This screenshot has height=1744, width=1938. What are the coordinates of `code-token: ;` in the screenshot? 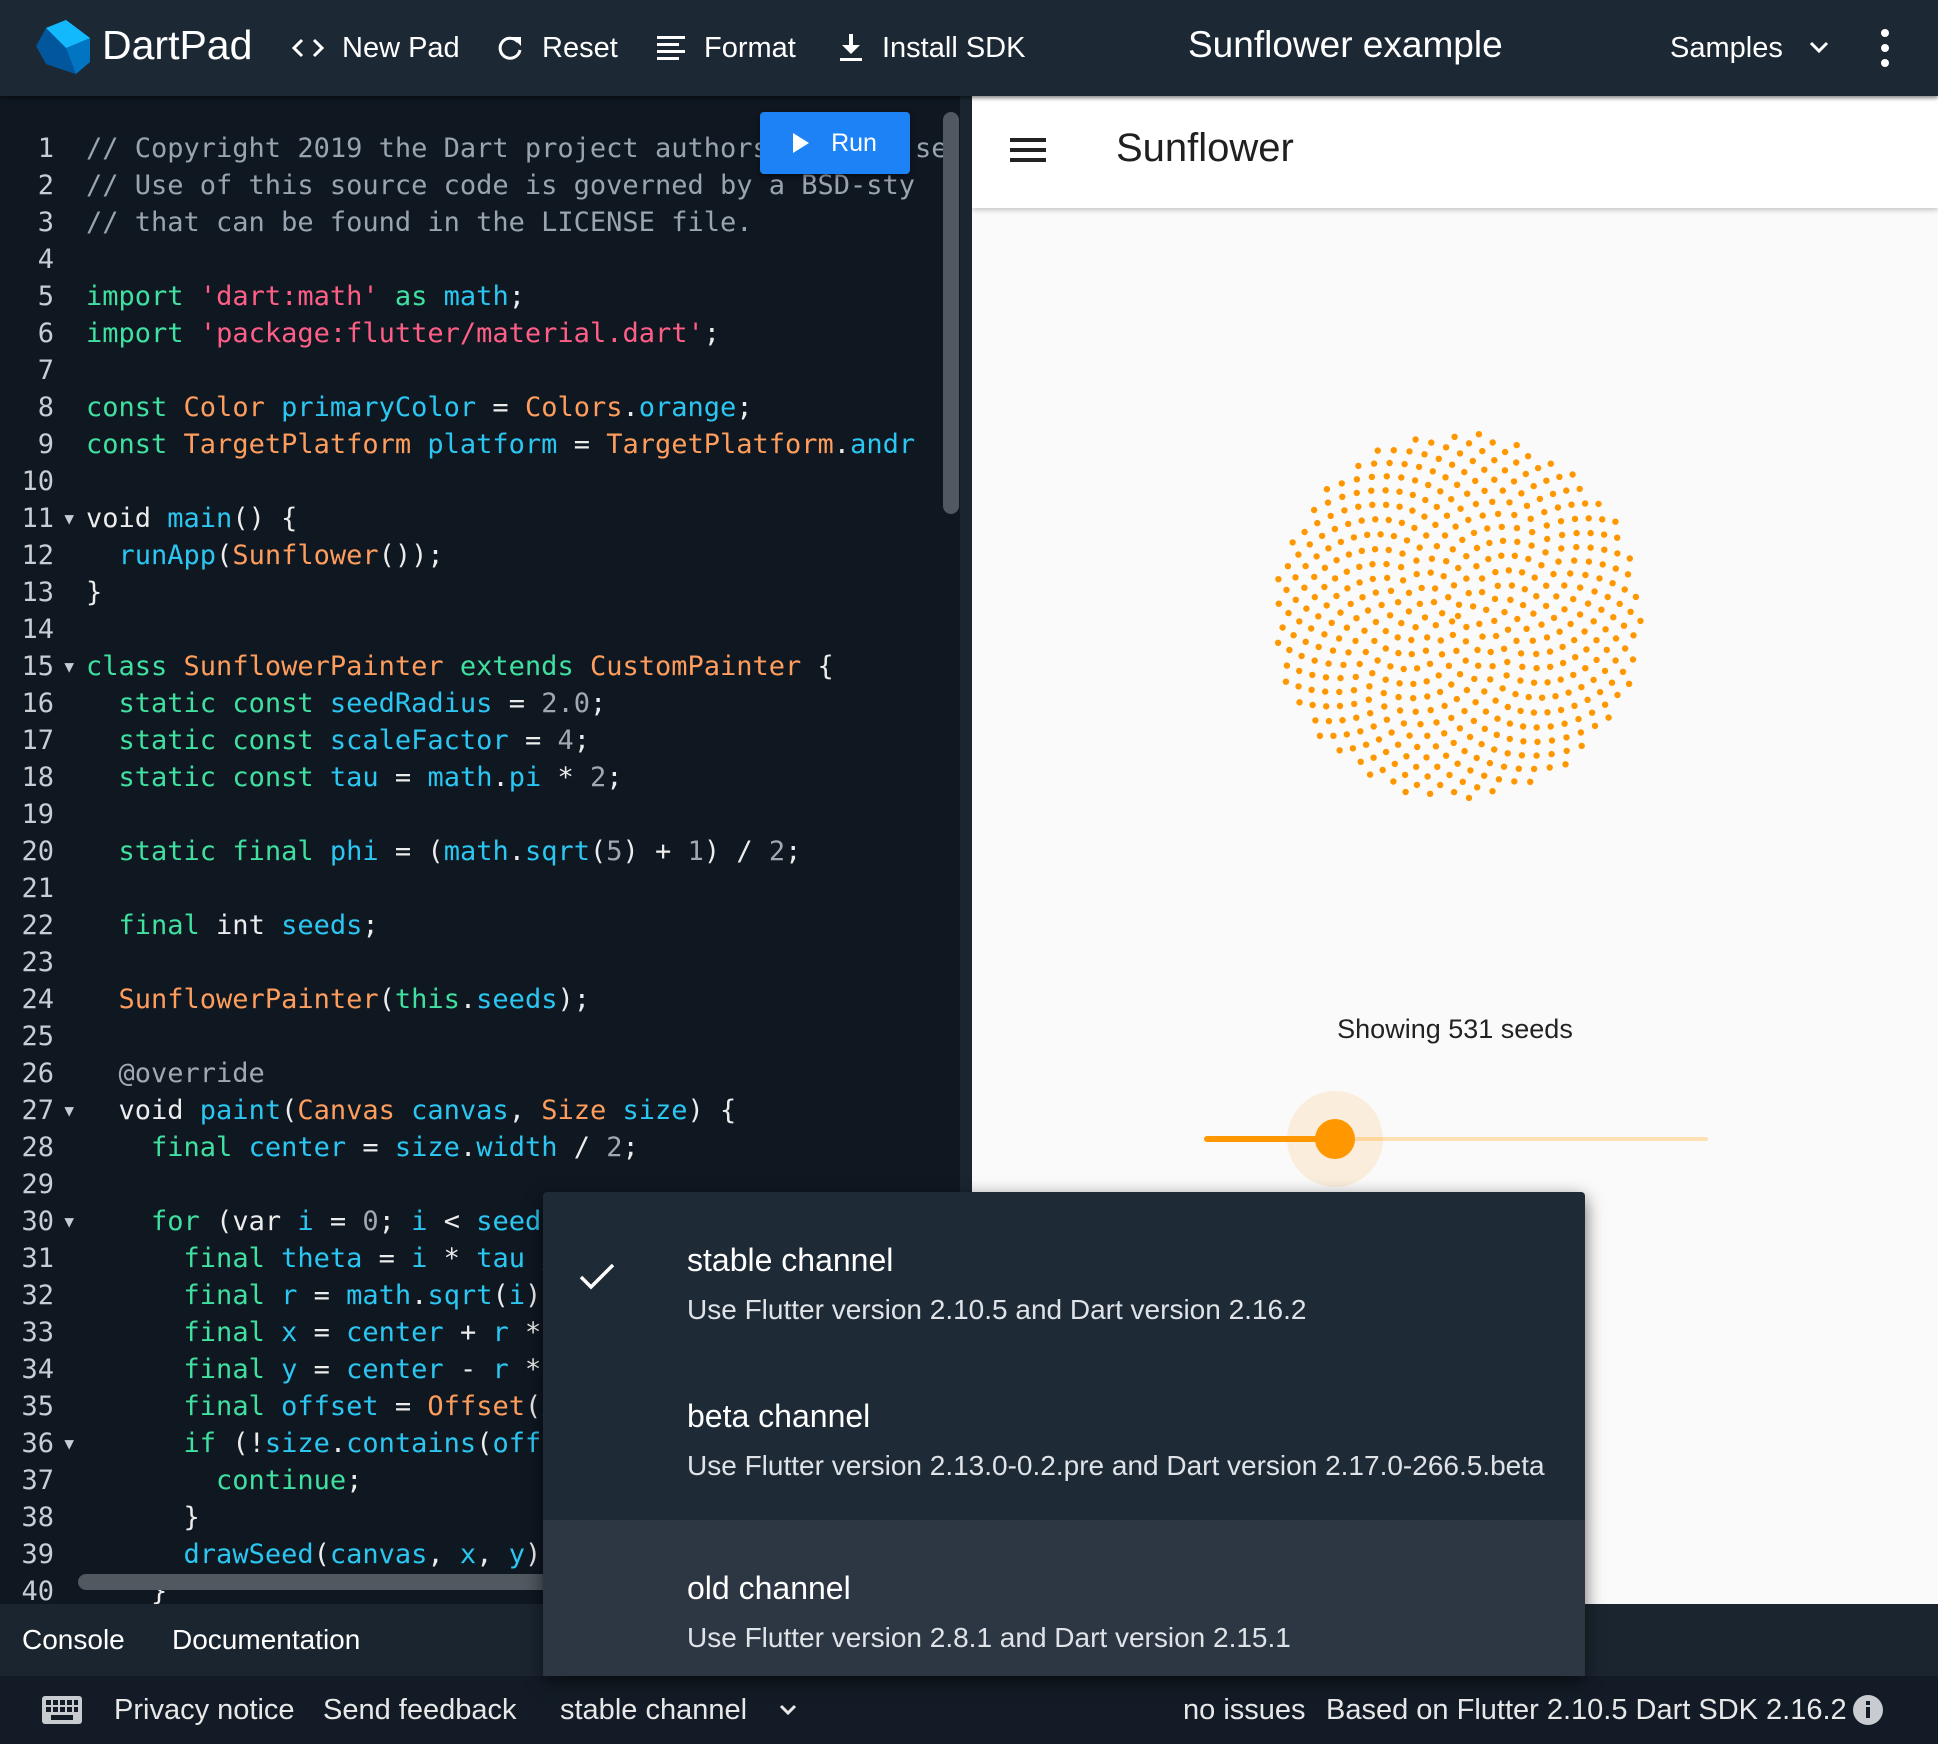 It's located at (354, 1480).